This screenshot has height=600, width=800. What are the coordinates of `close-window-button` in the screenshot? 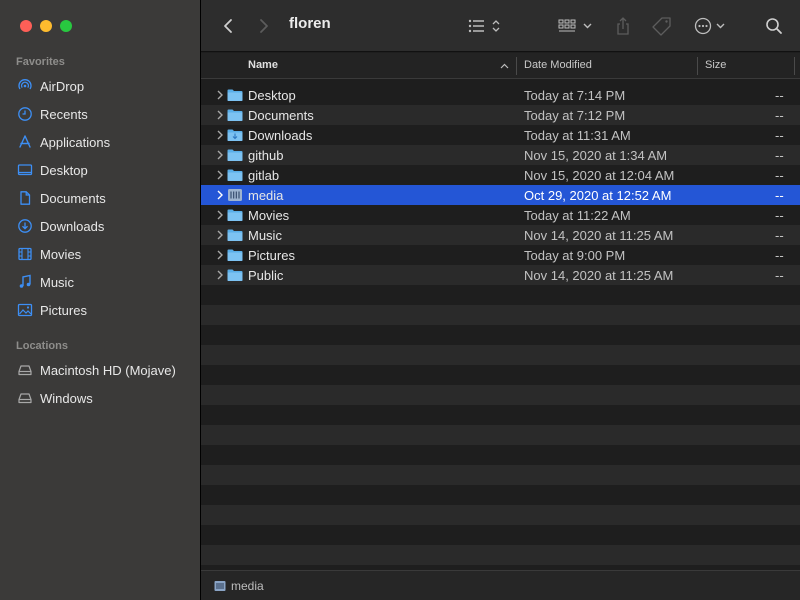 It's located at (26, 26).